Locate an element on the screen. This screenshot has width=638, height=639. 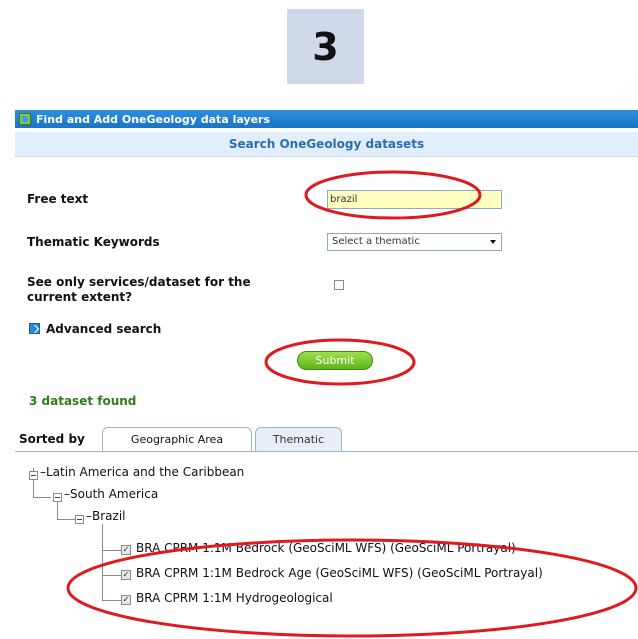
window-title: Find and Add OneGeology data layers is located at coordinates (153, 119).